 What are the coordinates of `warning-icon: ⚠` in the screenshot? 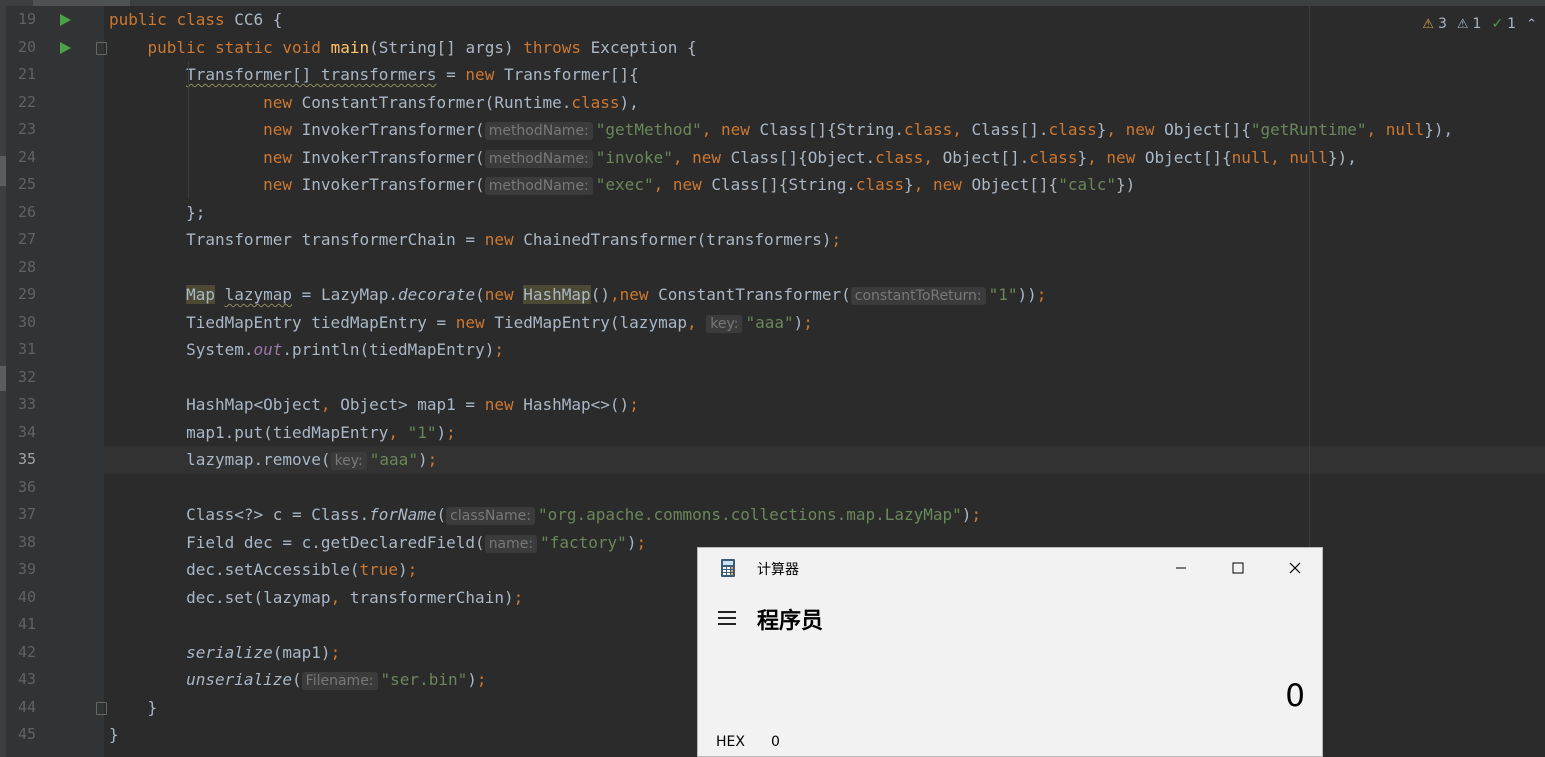 It's located at (1428, 24).